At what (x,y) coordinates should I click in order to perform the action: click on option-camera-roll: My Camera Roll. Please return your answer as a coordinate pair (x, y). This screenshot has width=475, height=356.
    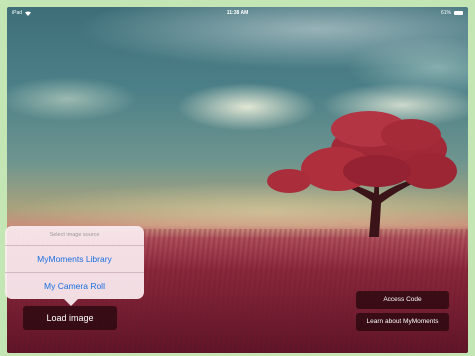
    Looking at the image, I should click on (74, 285).